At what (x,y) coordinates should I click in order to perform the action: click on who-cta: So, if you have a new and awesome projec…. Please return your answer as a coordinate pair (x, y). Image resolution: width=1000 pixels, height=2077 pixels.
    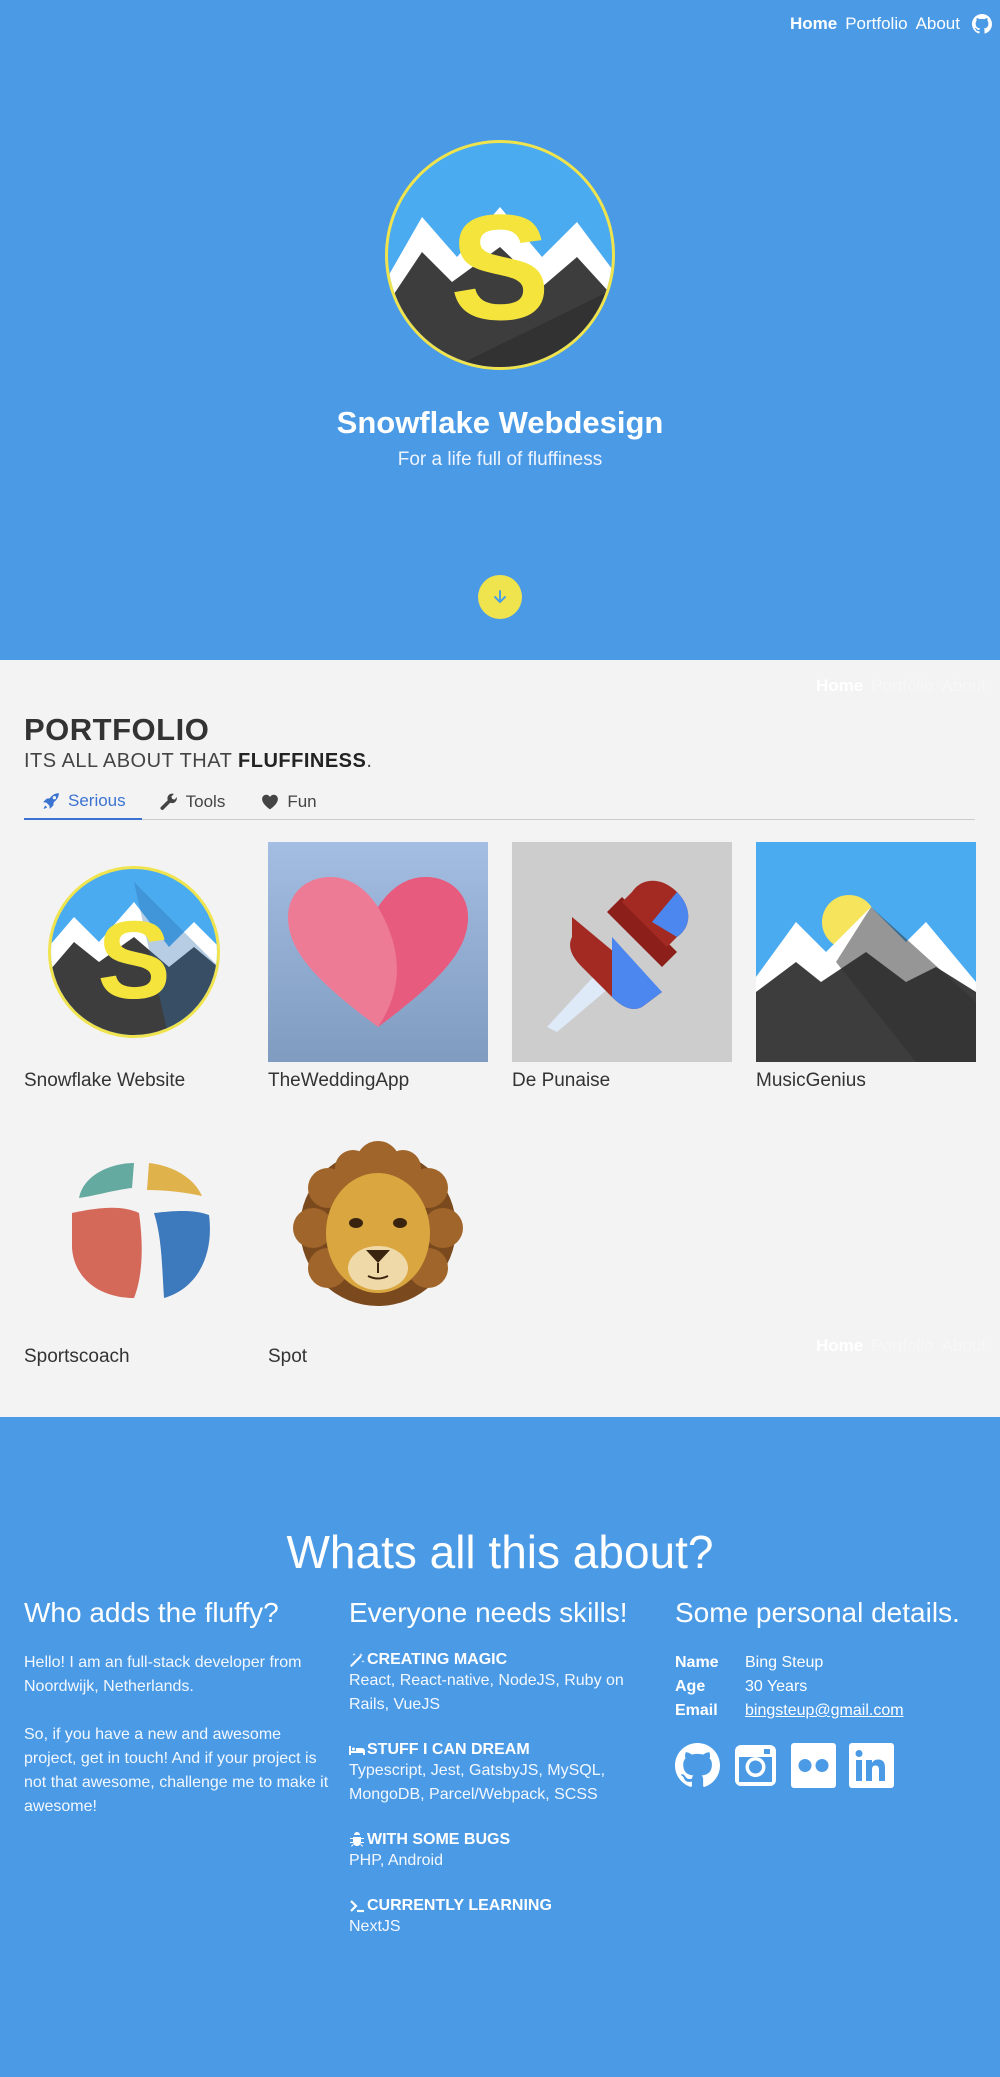
    Looking at the image, I should click on (176, 1770).